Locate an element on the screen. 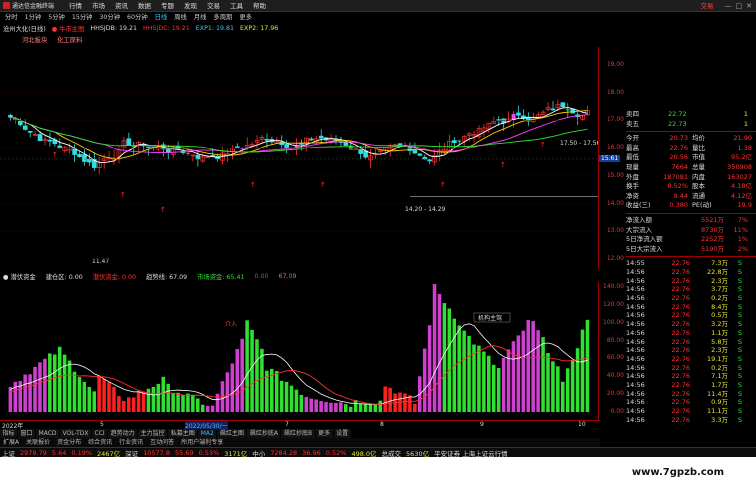 The image size is (756, 487). indicator-tab: 飙红主图 is located at coordinates (232, 433).